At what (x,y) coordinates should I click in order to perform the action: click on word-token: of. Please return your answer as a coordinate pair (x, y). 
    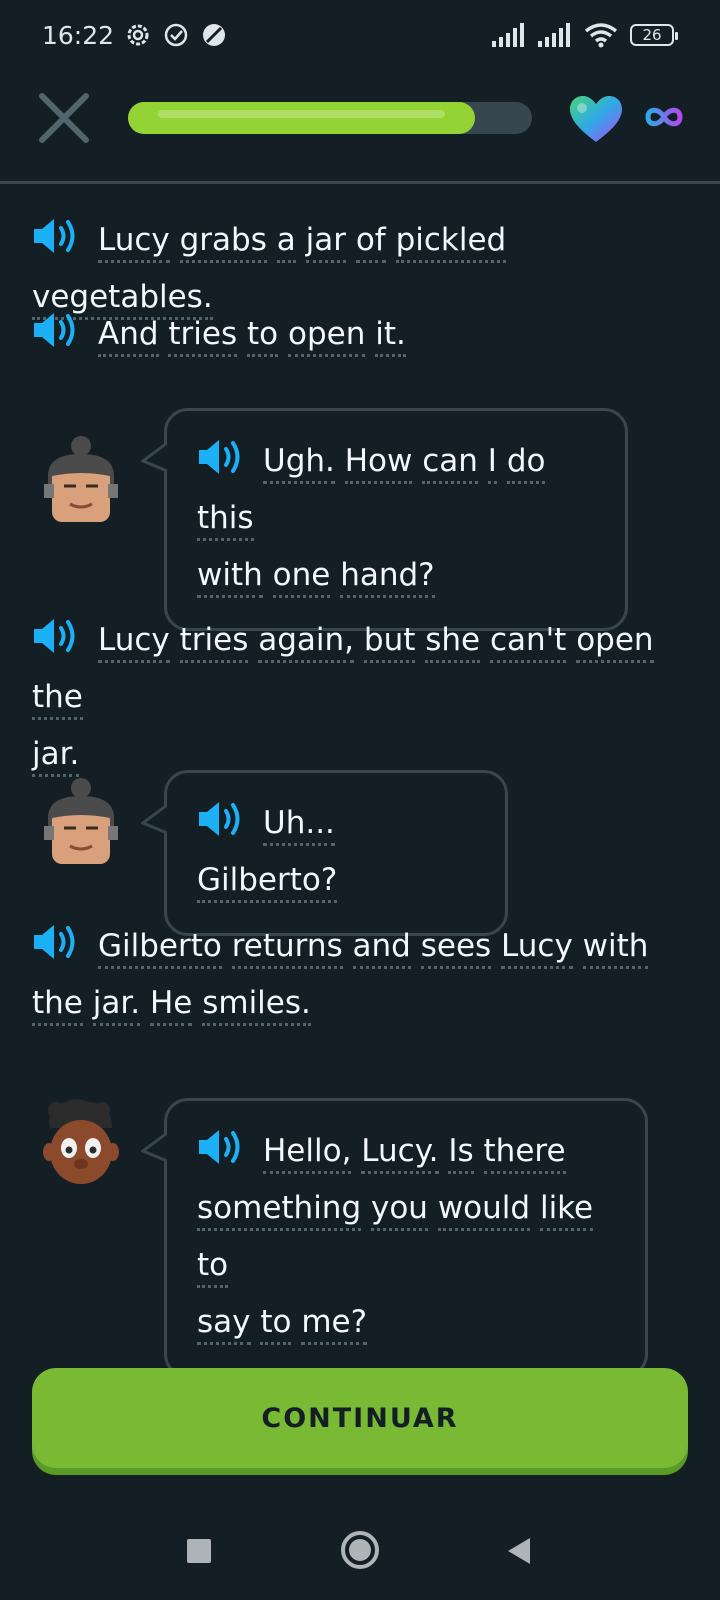
    Looking at the image, I should click on (370, 242).